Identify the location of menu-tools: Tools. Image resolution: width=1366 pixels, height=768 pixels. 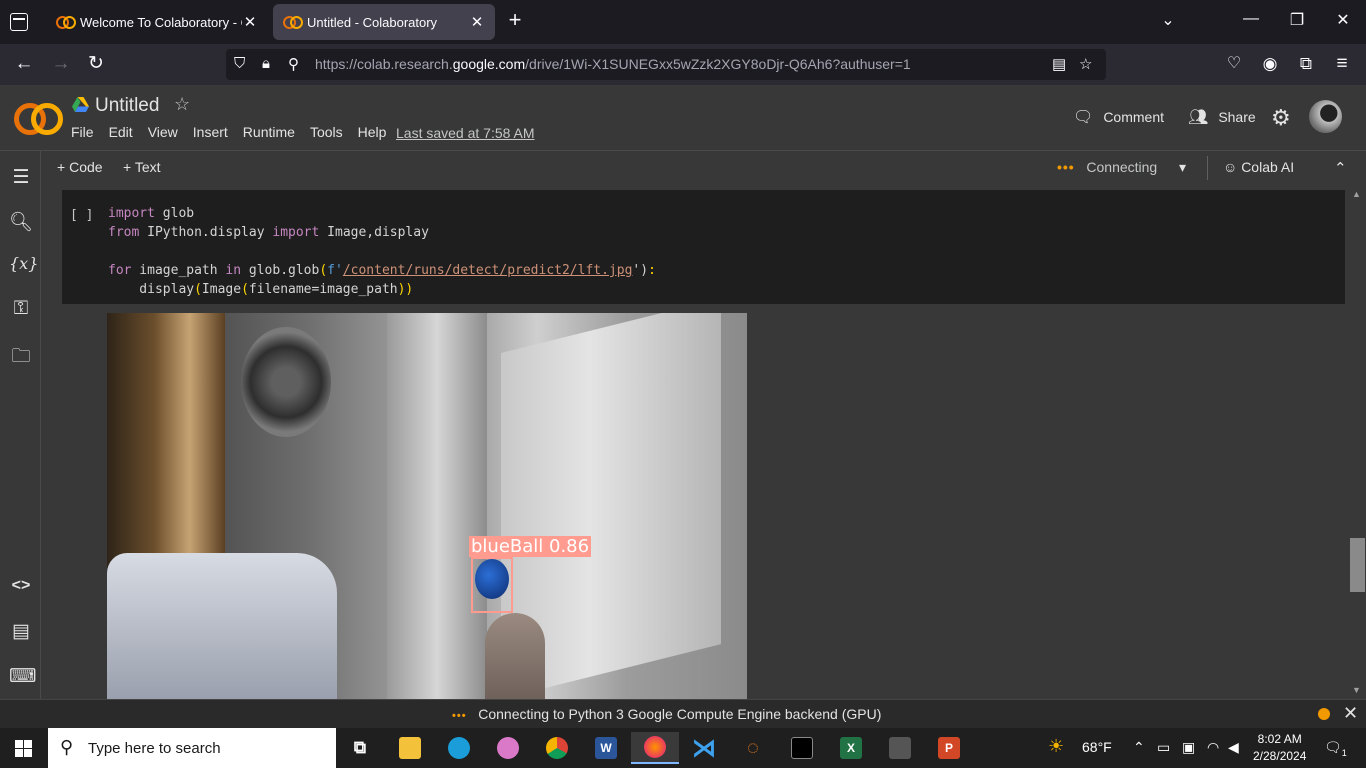
(326, 132).